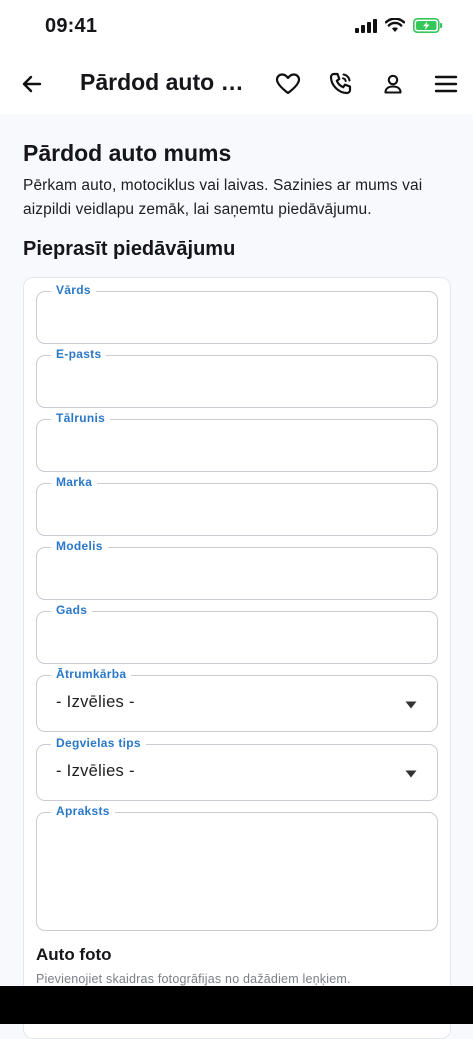  Describe the element at coordinates (237, 317) in the screenshot. I see `name-input` at that location.